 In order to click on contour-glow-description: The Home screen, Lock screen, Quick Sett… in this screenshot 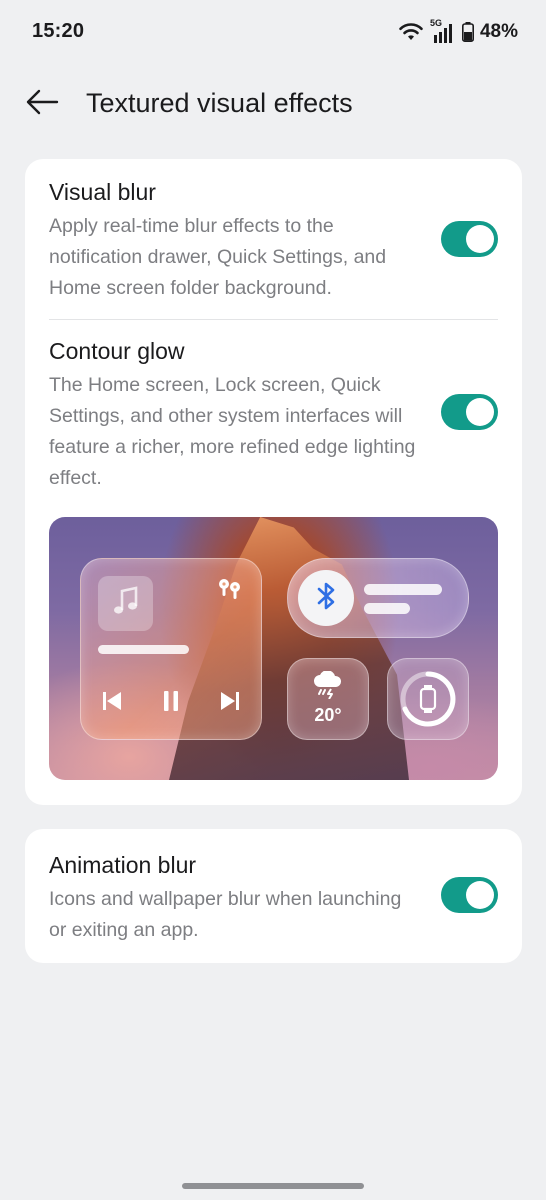, I will do `click(232, 431)`.